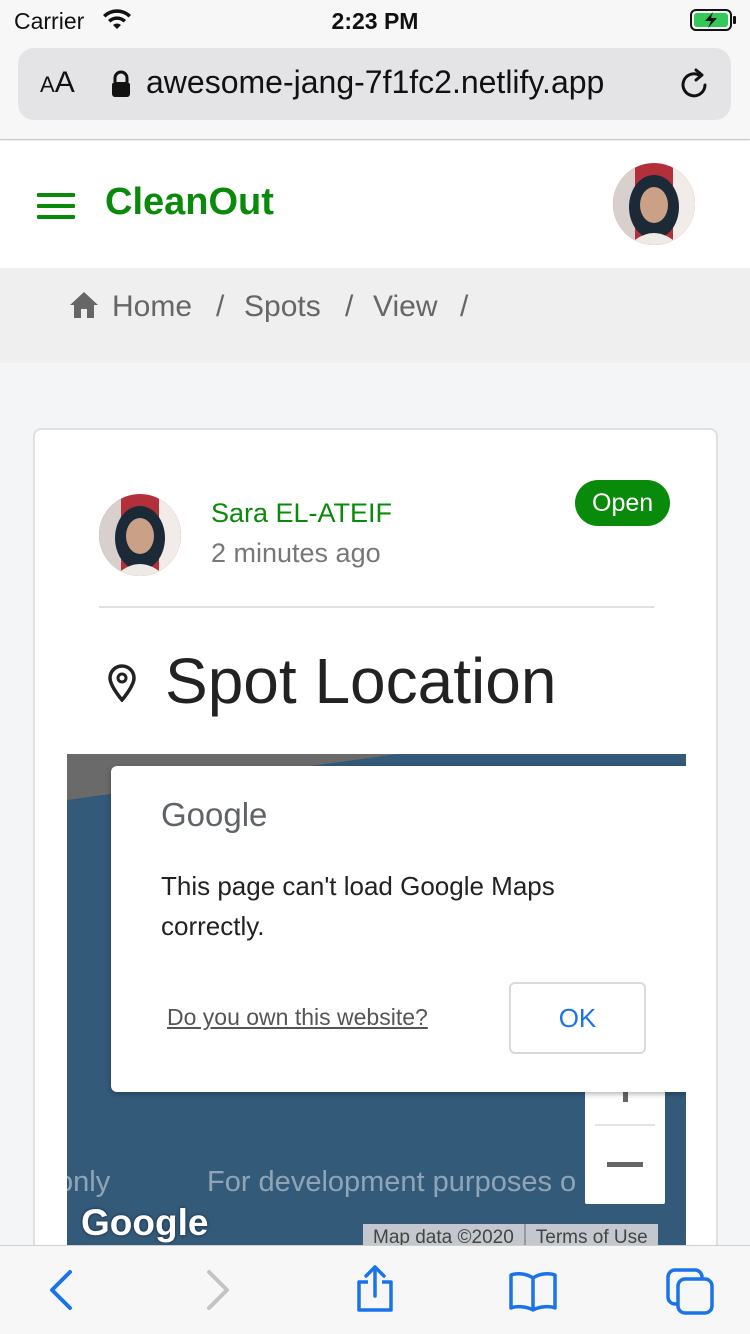  Describe the element at coordinates (623, 503) in the screenshot. I see `status-badge: Open` at that location.